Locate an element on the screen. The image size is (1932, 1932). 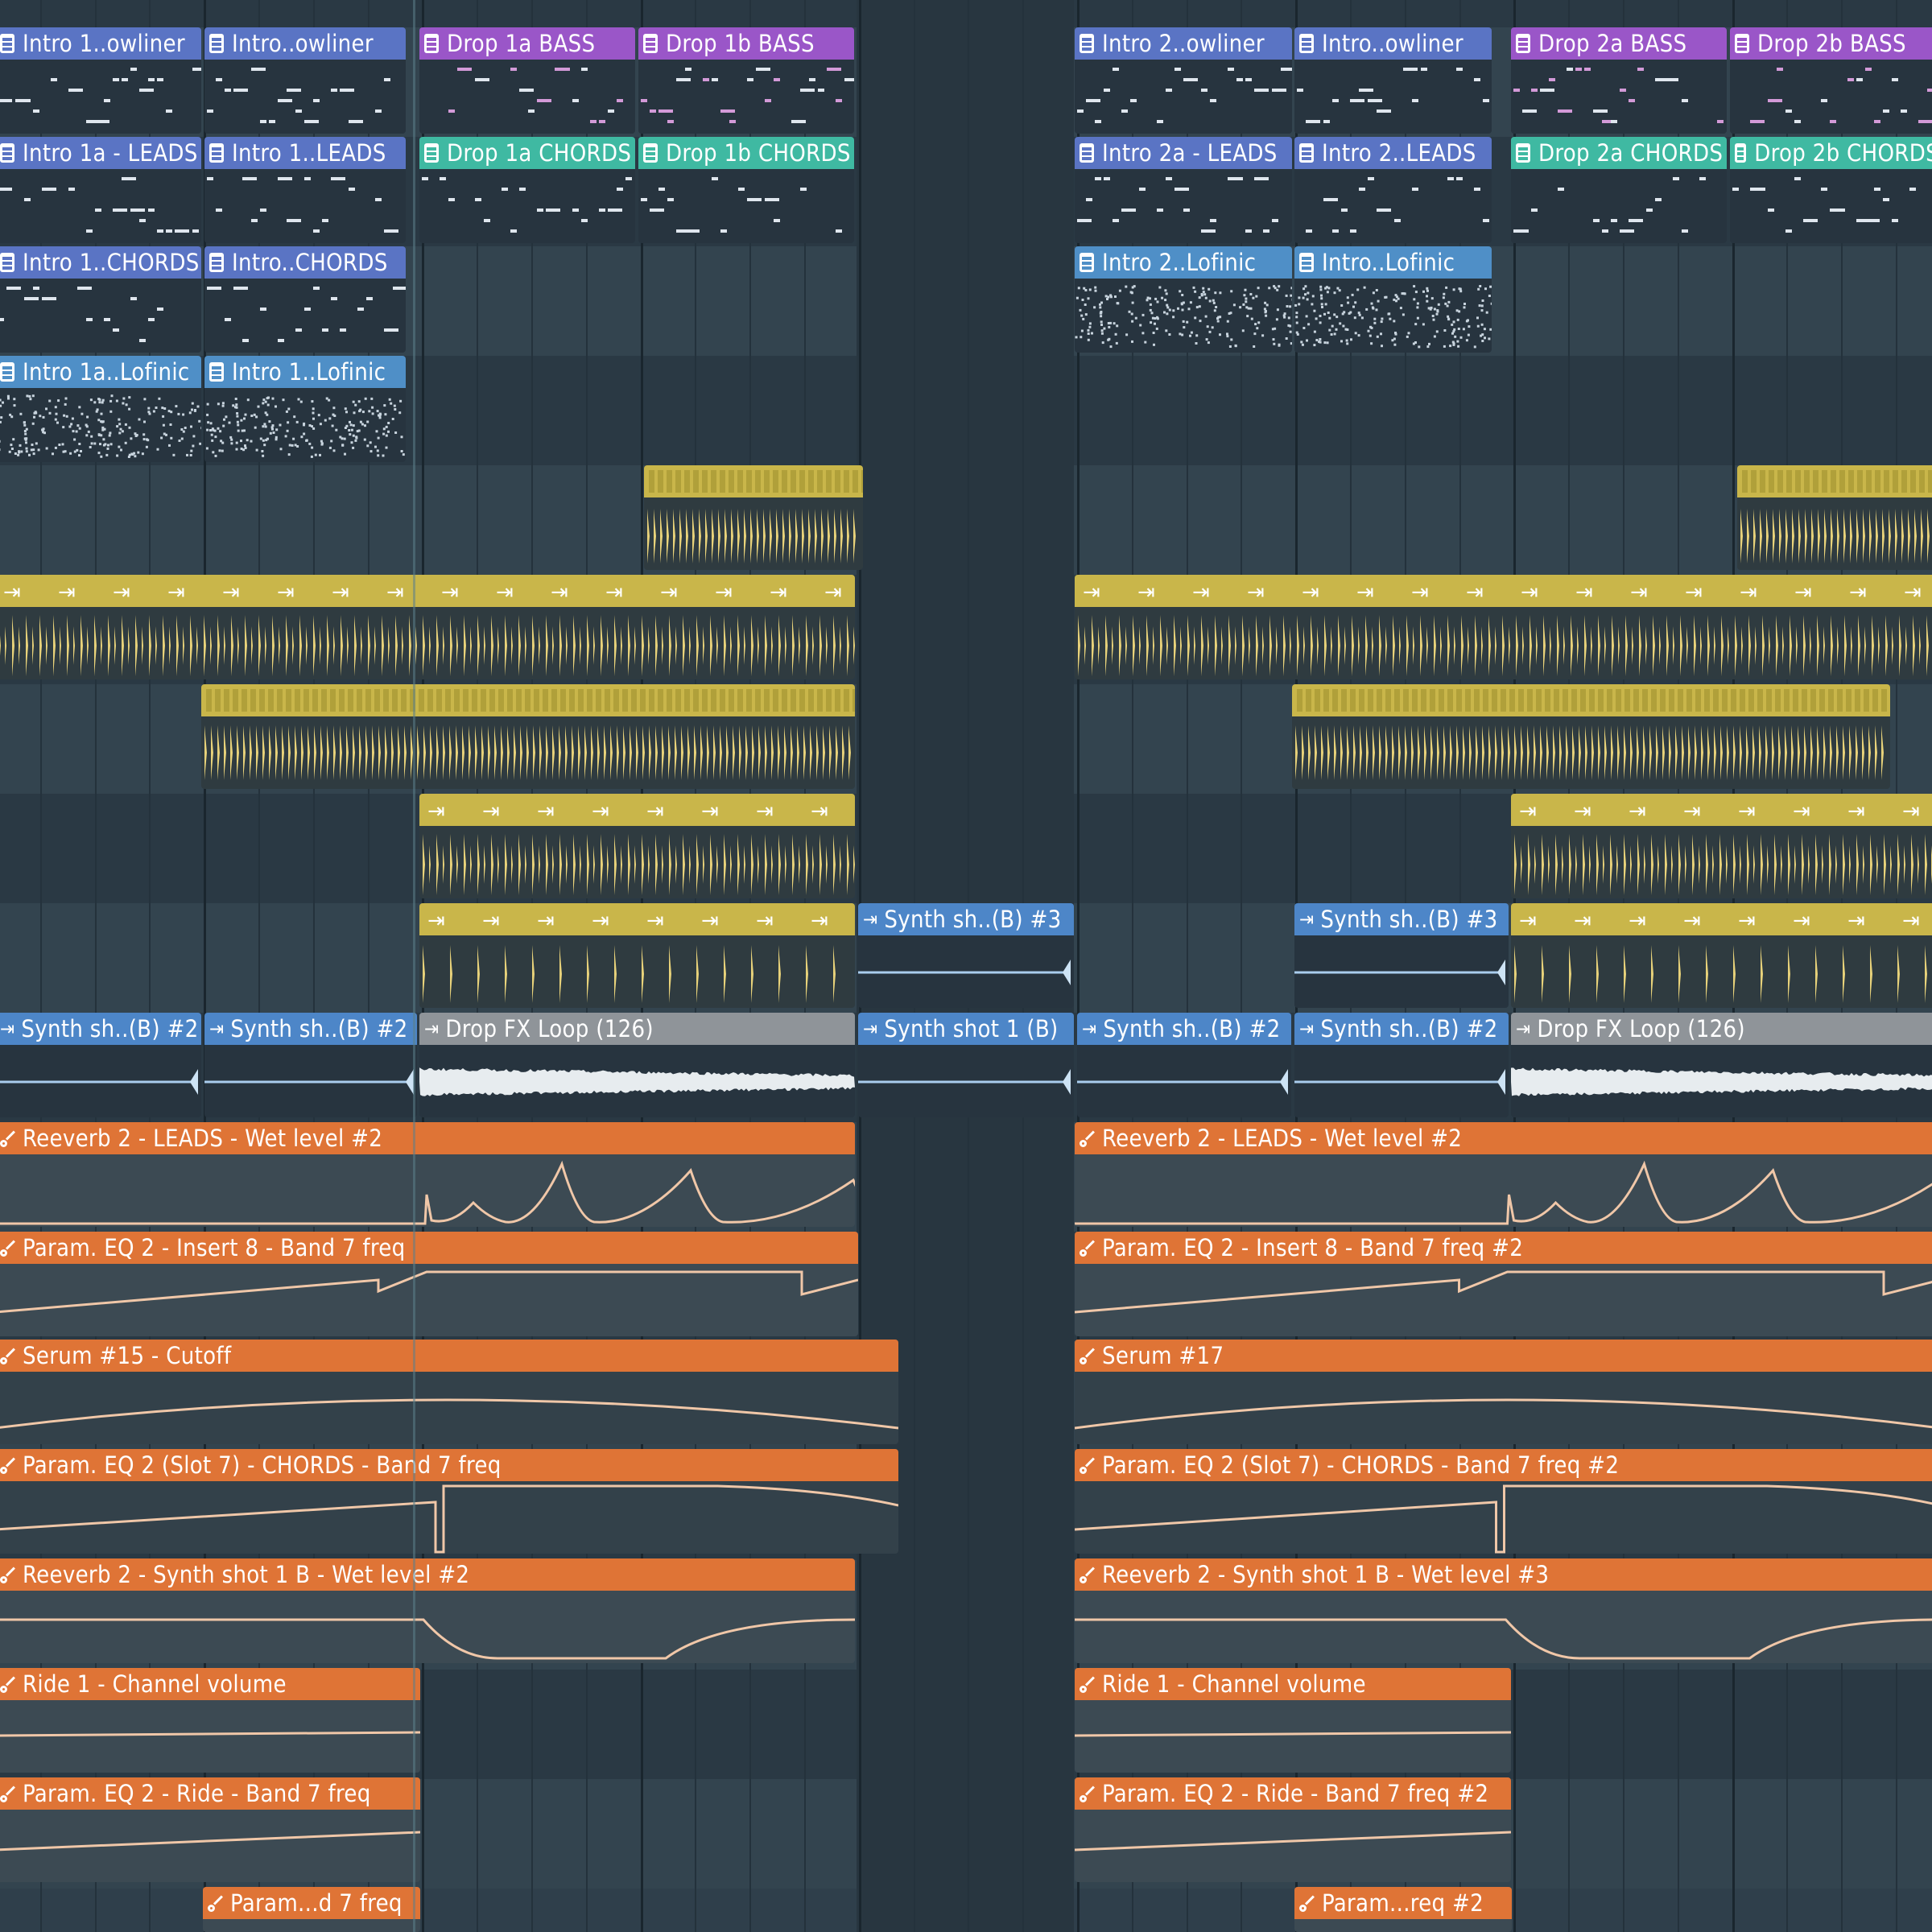
pattern-clip: Intro..Lofinic is located at coordinates (1393, 299).